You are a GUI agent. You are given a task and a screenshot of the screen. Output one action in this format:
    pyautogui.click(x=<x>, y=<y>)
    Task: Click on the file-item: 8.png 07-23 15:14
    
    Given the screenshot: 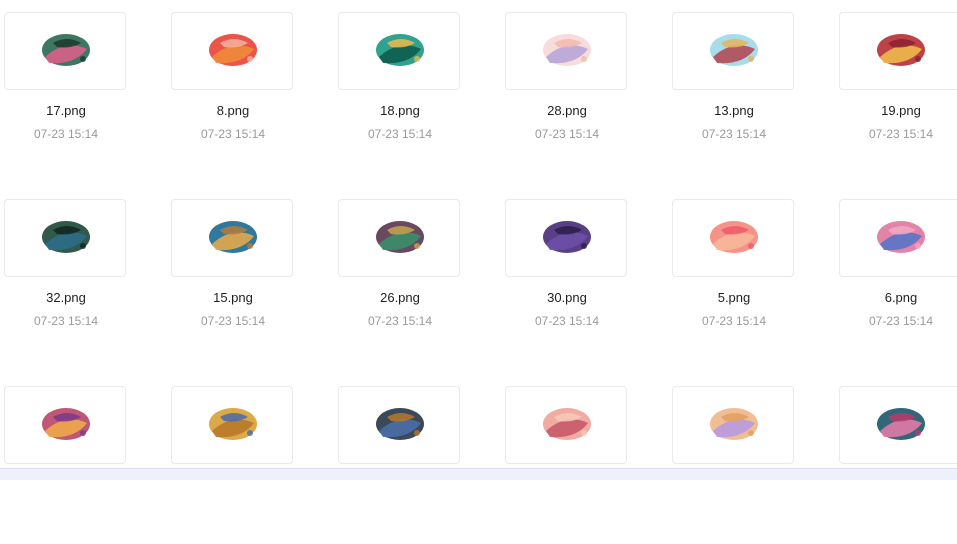 What is the action you would take?
    pyautogui.click(x=233, y=85)
    